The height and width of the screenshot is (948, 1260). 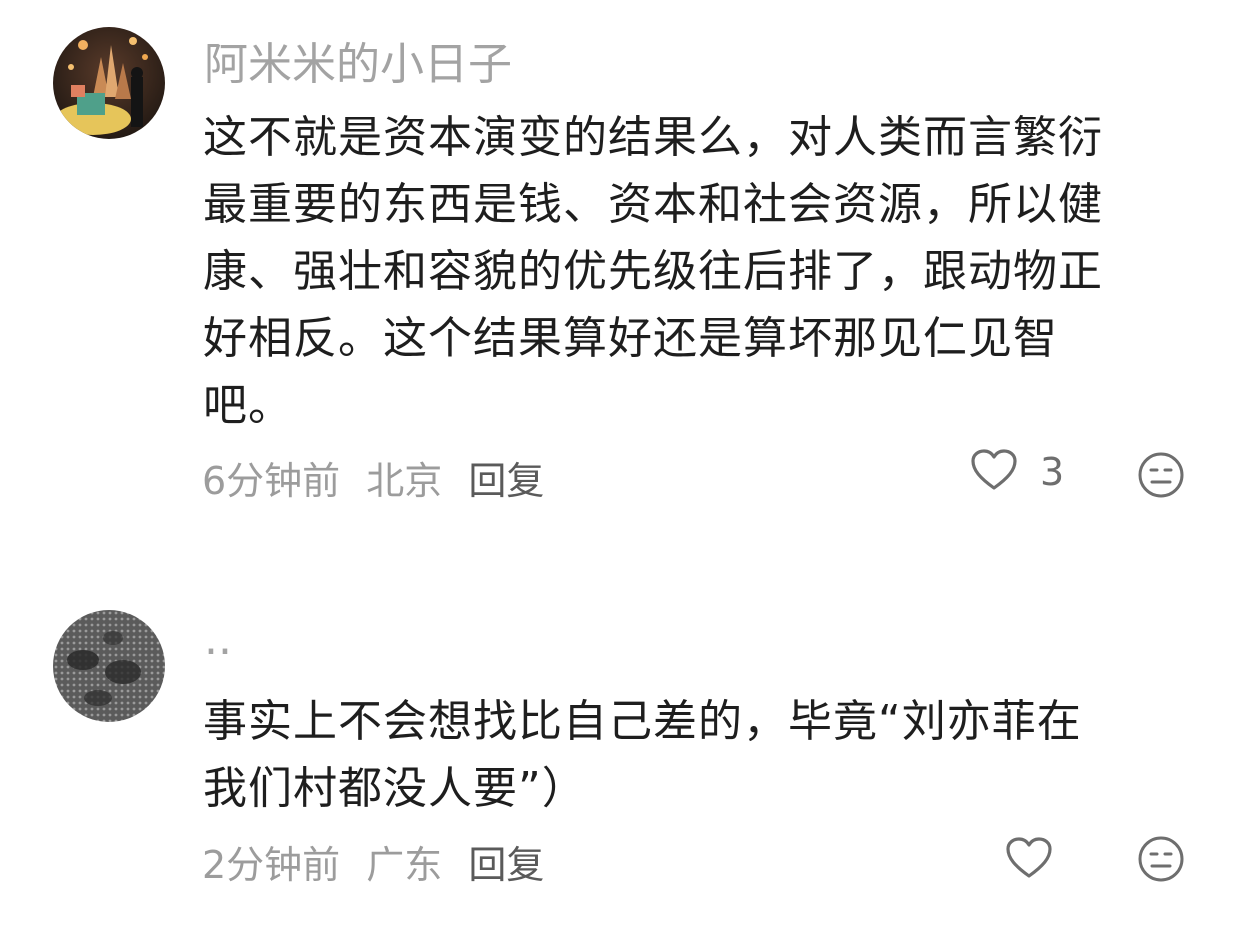 I want to click on like-count: 3, so click(x=1052, y=472).